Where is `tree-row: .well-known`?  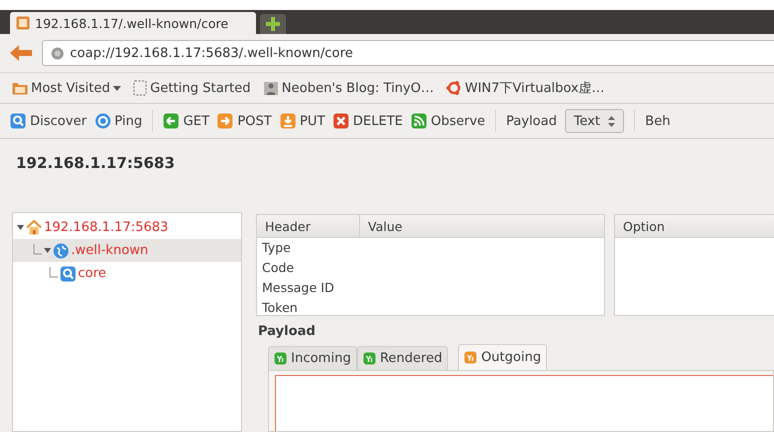
tree-row: .well-known is located at coordinates (127, 250).